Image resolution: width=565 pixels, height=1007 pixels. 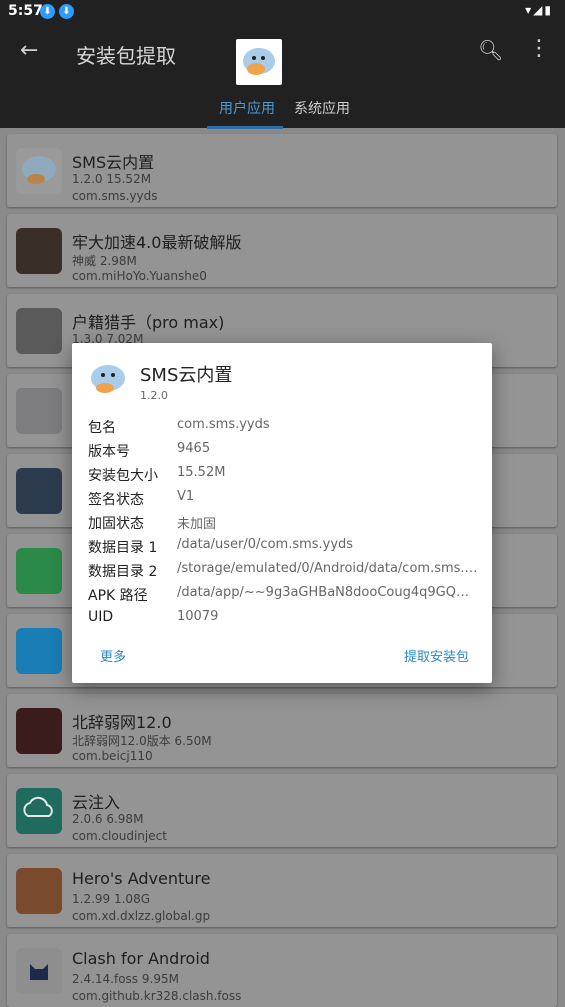 What do you see at coordinates (123, 572) in the screenshot?
I see `info-key: 数据目录 2` at bounding box center [123, 572].